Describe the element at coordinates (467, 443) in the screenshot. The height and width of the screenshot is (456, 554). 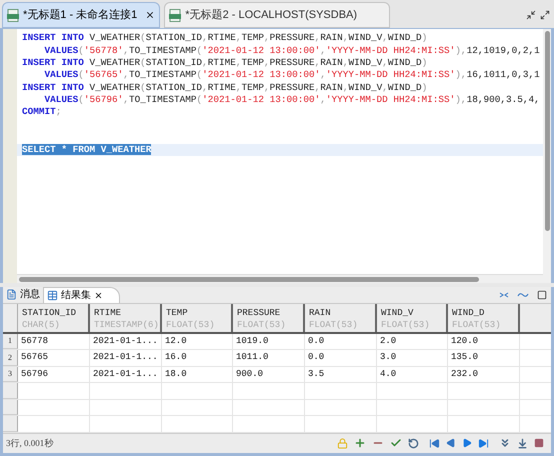
I see `next-icon` at that location.